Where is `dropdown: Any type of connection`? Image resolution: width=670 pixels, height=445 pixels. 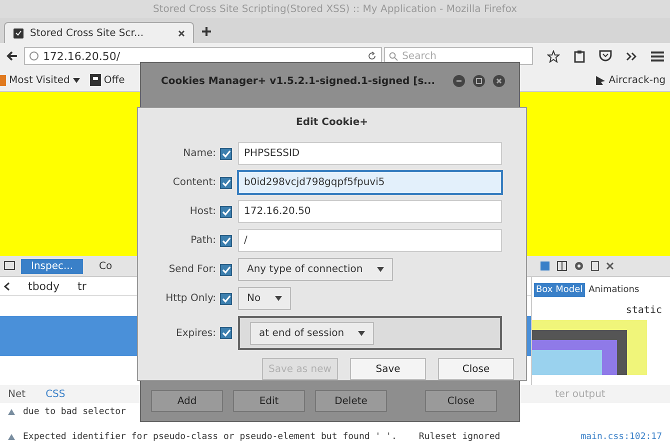
dropdown: Any type of connection is located at coordinates (315, 269).